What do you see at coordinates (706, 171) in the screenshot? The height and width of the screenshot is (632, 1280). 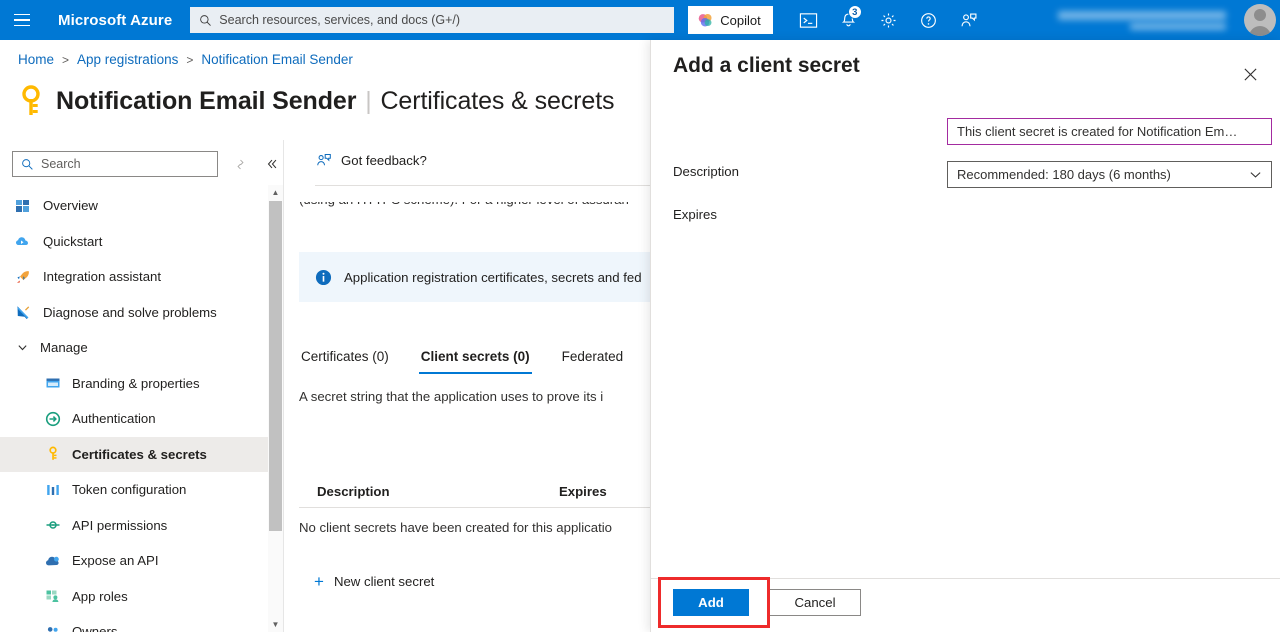 I see `description-label: Description` at bounding box center [706, 171].